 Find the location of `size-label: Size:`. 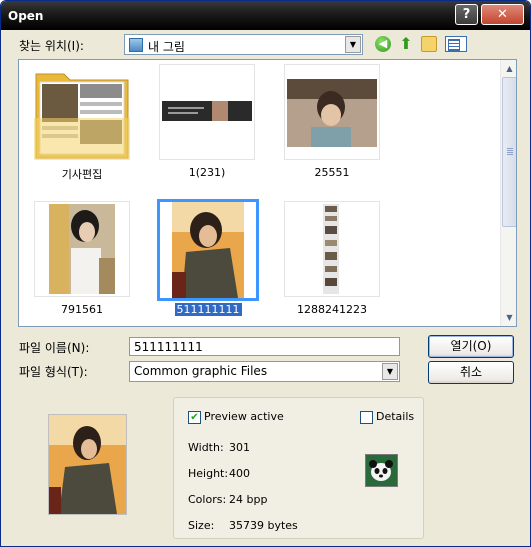

size-label: Size: is located at coordinates (201, 525).